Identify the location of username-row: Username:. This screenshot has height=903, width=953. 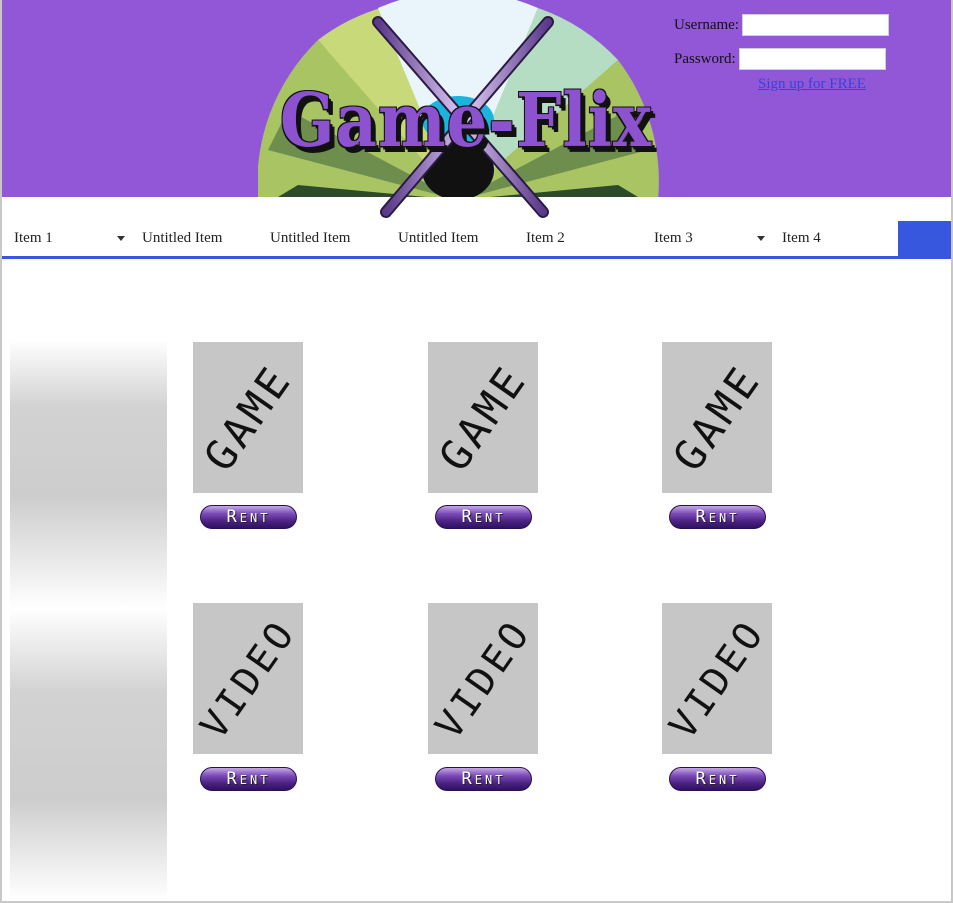
(789, 25).